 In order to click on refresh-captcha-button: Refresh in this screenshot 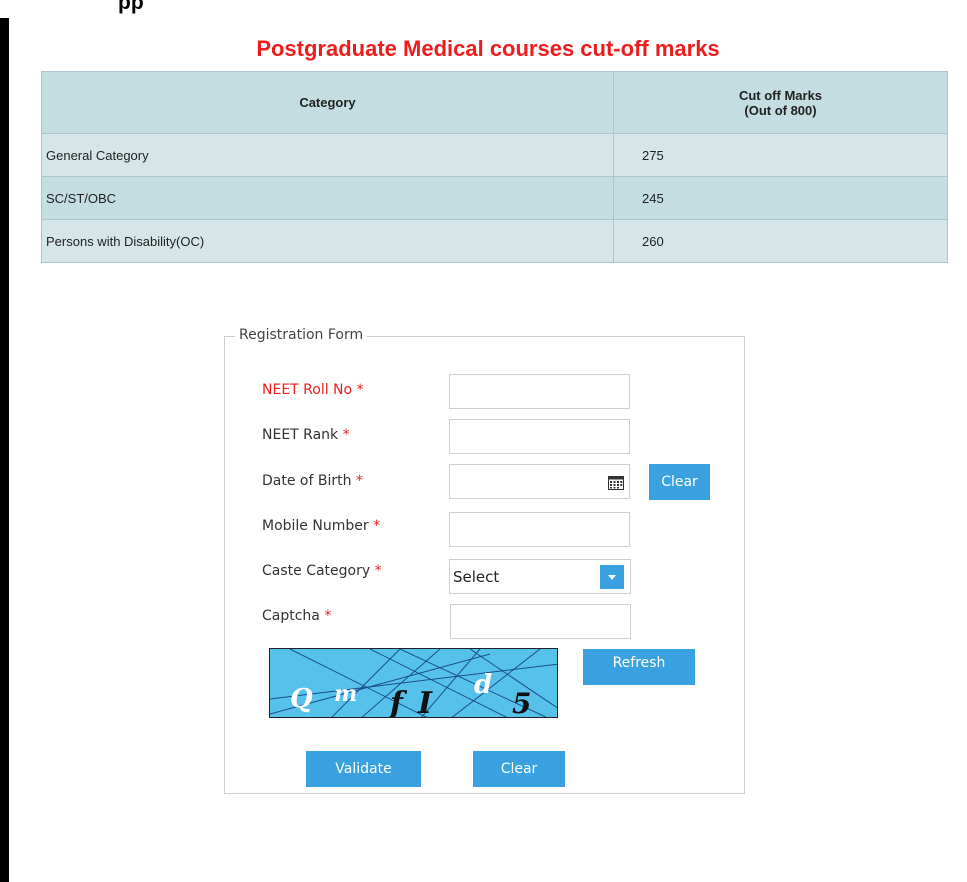, I will do `click(639, 667)`.